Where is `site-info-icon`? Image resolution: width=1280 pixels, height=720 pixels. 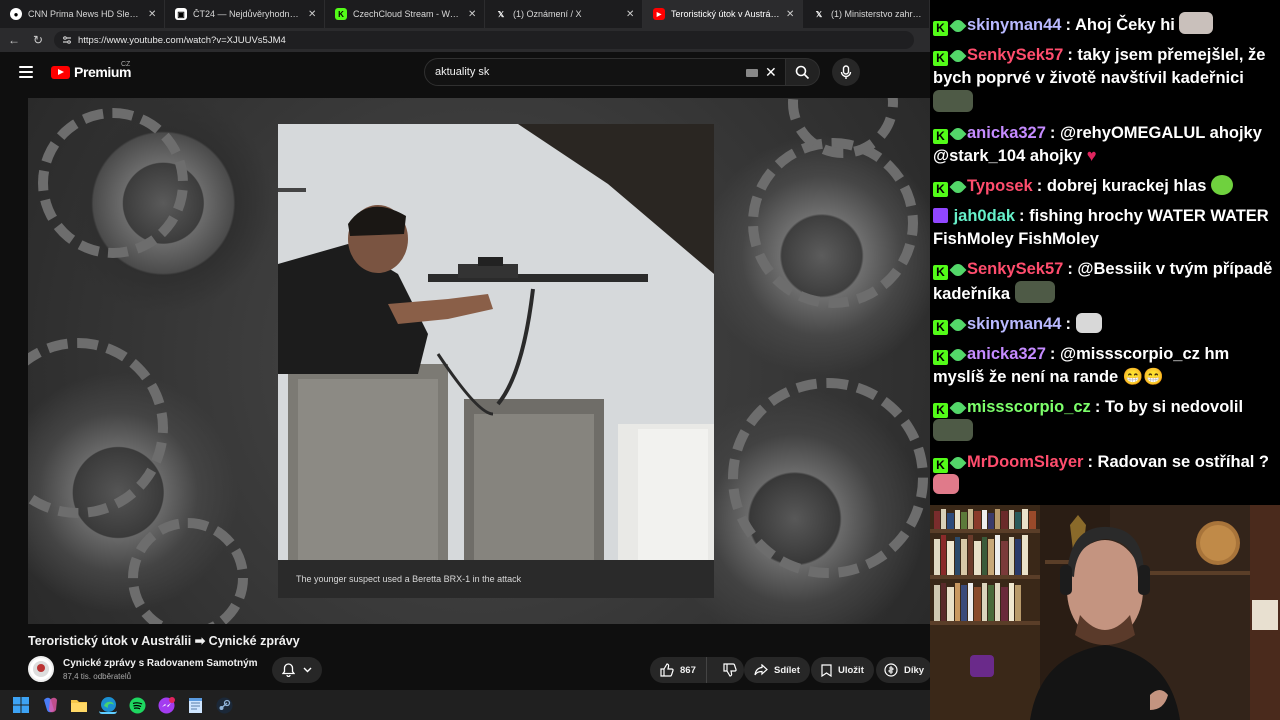 site-info-icon is located at coordinates (67, 40).